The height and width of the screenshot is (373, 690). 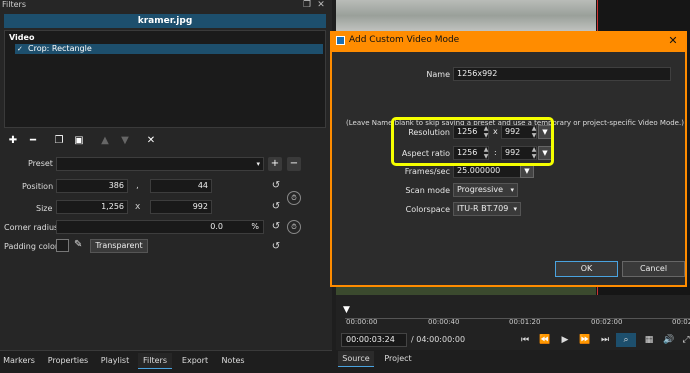 I want to click on video-section-label: Video, so click(x=22, y=37).